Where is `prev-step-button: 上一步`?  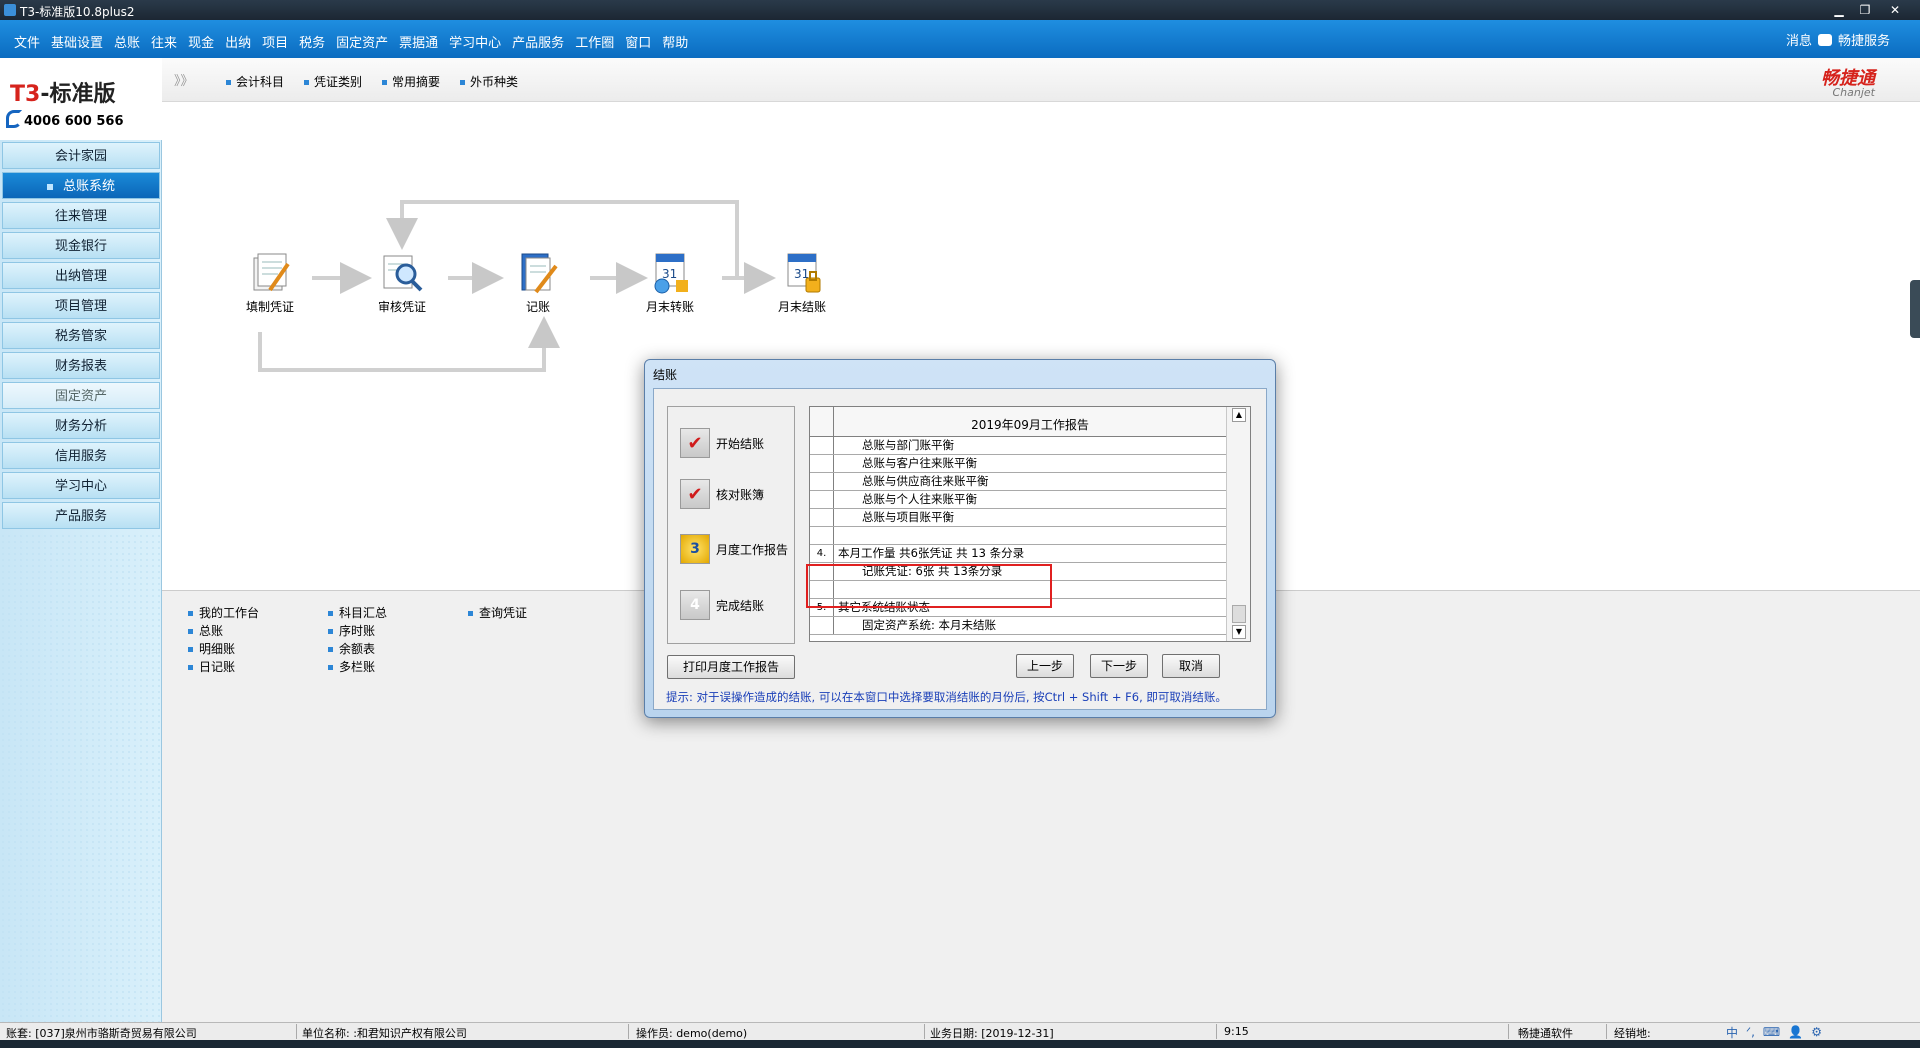 prev-step-button: 上一步 is located at coordinates (1045, 666).